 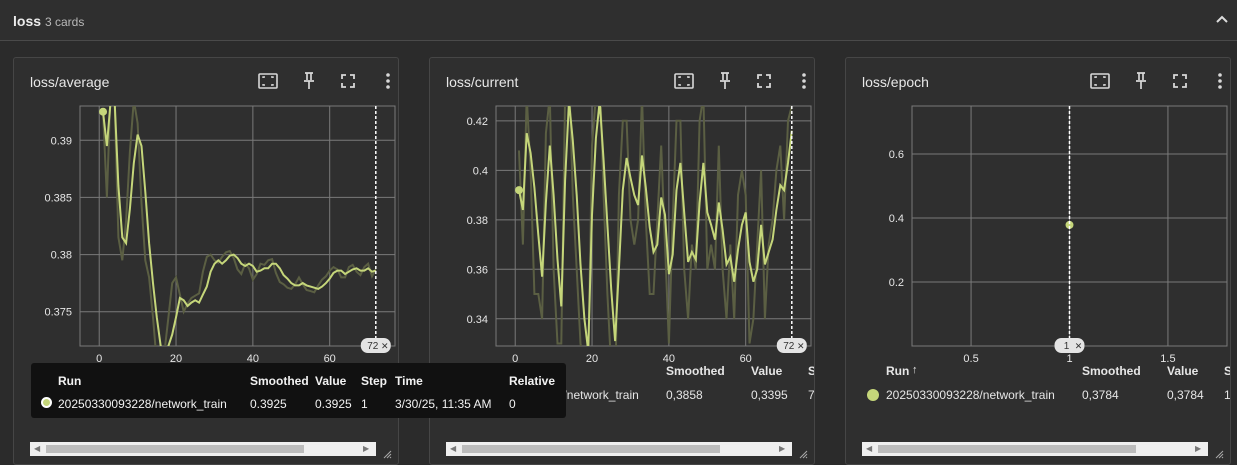 I want to click on series-line-smoothed, so click(x=655, y=226).